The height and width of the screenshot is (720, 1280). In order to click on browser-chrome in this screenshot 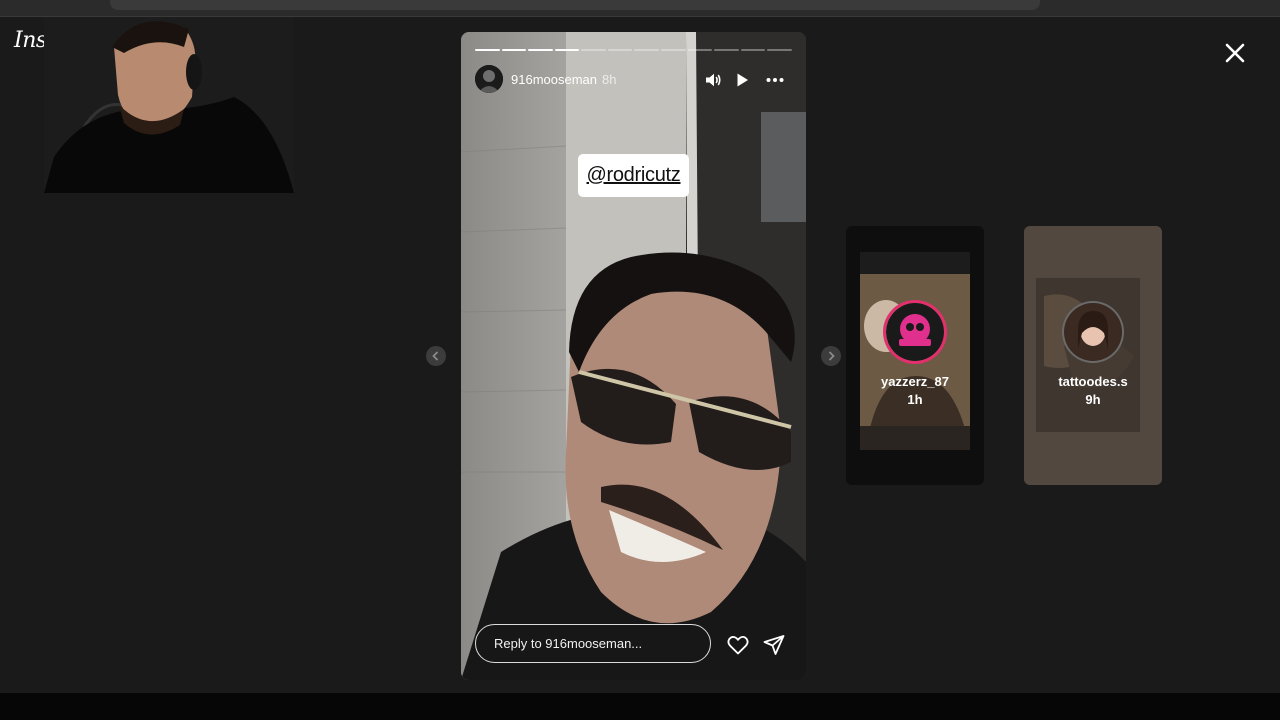, I will do `click(640, 8)`.